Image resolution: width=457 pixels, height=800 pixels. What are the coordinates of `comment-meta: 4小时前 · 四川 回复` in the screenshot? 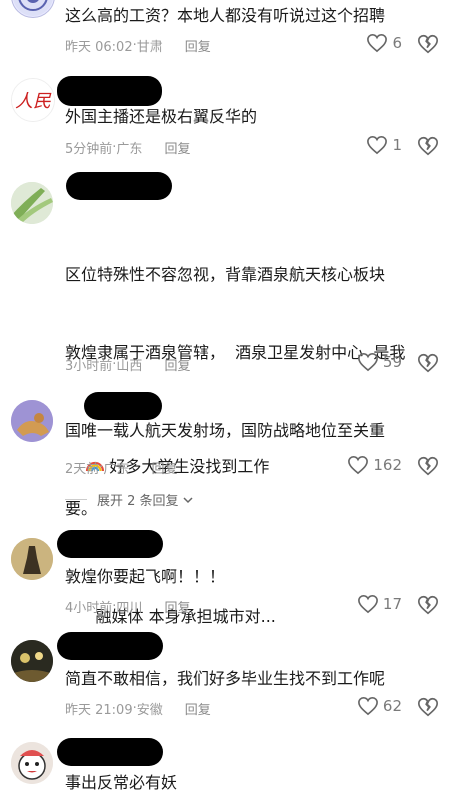 It's located at (127, 606).